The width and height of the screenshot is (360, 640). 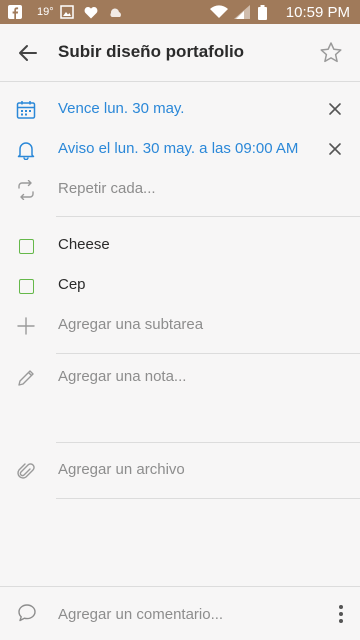 What do you see at coordinates (116, 12) in the screenshot?
I see `weather-icon` at bounding box center [116, 12].